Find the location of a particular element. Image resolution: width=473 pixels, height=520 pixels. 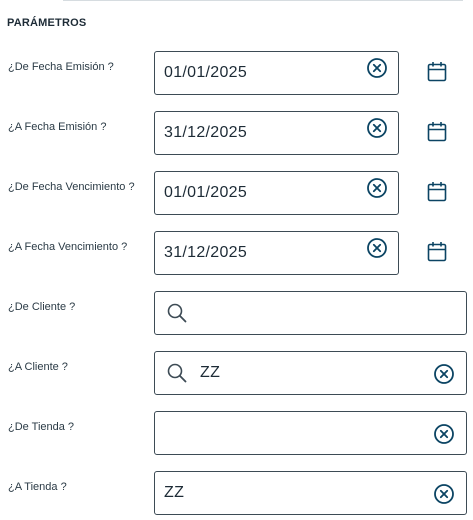

de-fecha-vencimiento-input: 01/01/2025 is located at coordinates (276, 193).